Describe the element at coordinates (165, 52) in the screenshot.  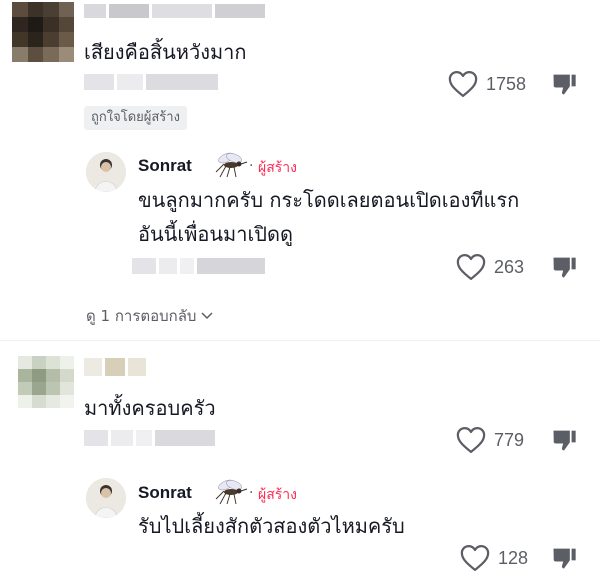
I see `comment-text: เสียงคือสิ้นหวังมาก` at that location.